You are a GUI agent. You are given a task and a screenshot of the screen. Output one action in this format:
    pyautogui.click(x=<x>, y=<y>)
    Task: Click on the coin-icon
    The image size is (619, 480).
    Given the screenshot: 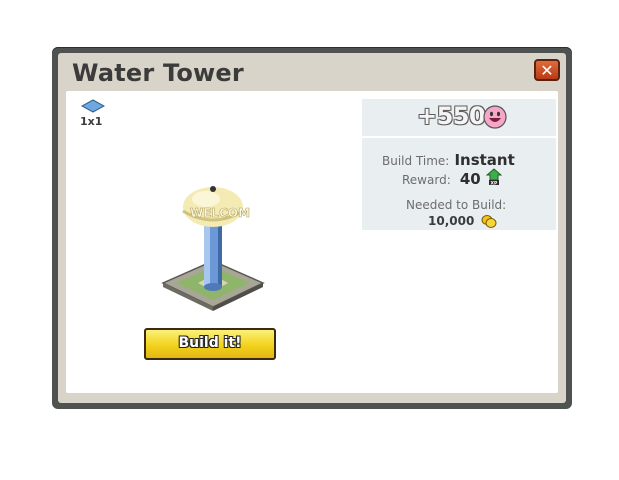 What is the action you would take?
    pyautogui.click(x=489, y=221)
    